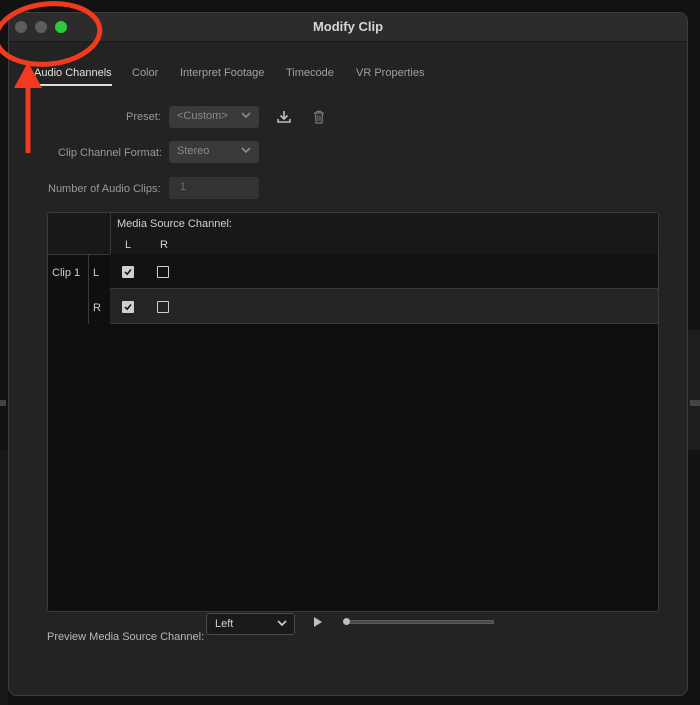  What do you see at coordinates (164, 245) in the screenshot?
I see `source-channel-label: R` at bounding box center [164, 245].